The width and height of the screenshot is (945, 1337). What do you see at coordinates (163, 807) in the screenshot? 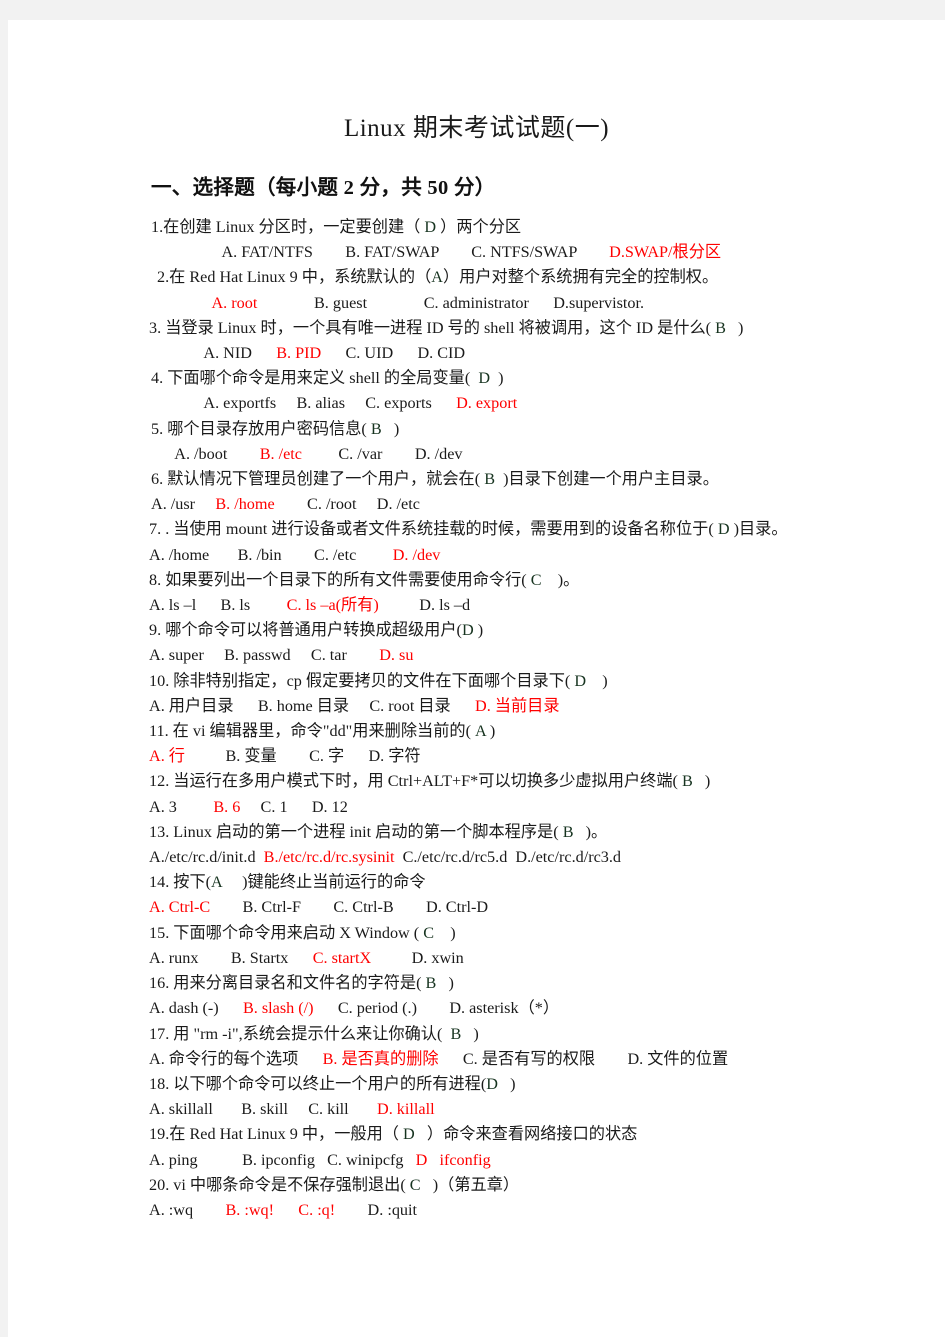
I see `option-choice: A. 3` at bounding box center [163, 807].